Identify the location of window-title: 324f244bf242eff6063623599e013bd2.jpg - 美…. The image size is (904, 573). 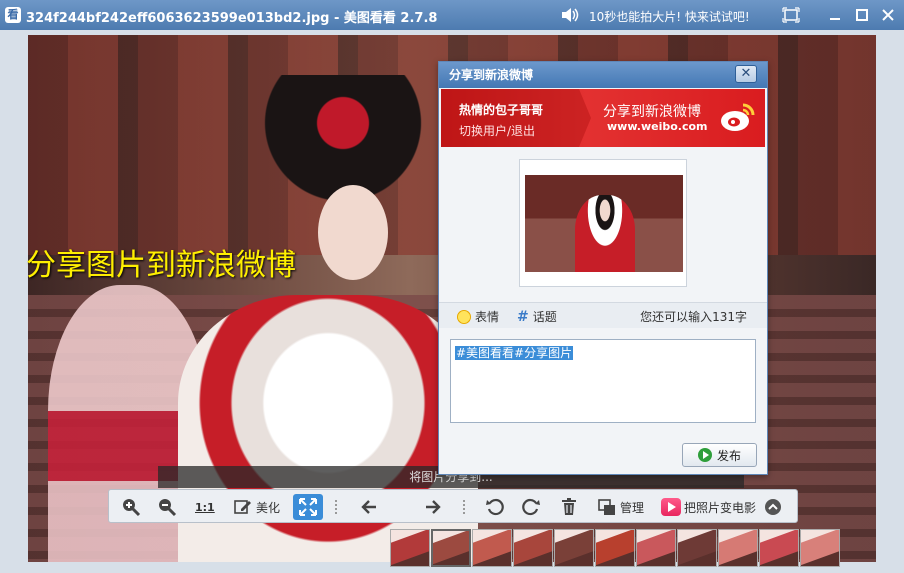
(232, 18).